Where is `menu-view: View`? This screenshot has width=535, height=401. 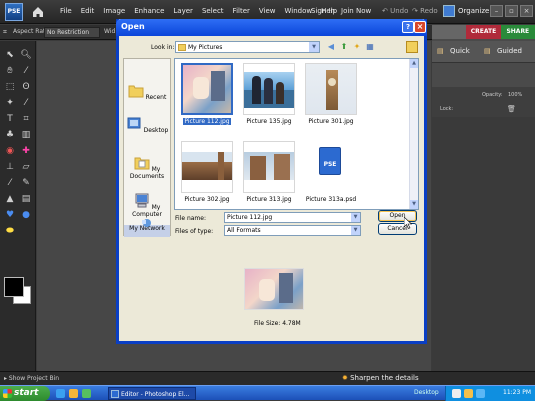
menu-view: View is located at coordinates (267, 11).